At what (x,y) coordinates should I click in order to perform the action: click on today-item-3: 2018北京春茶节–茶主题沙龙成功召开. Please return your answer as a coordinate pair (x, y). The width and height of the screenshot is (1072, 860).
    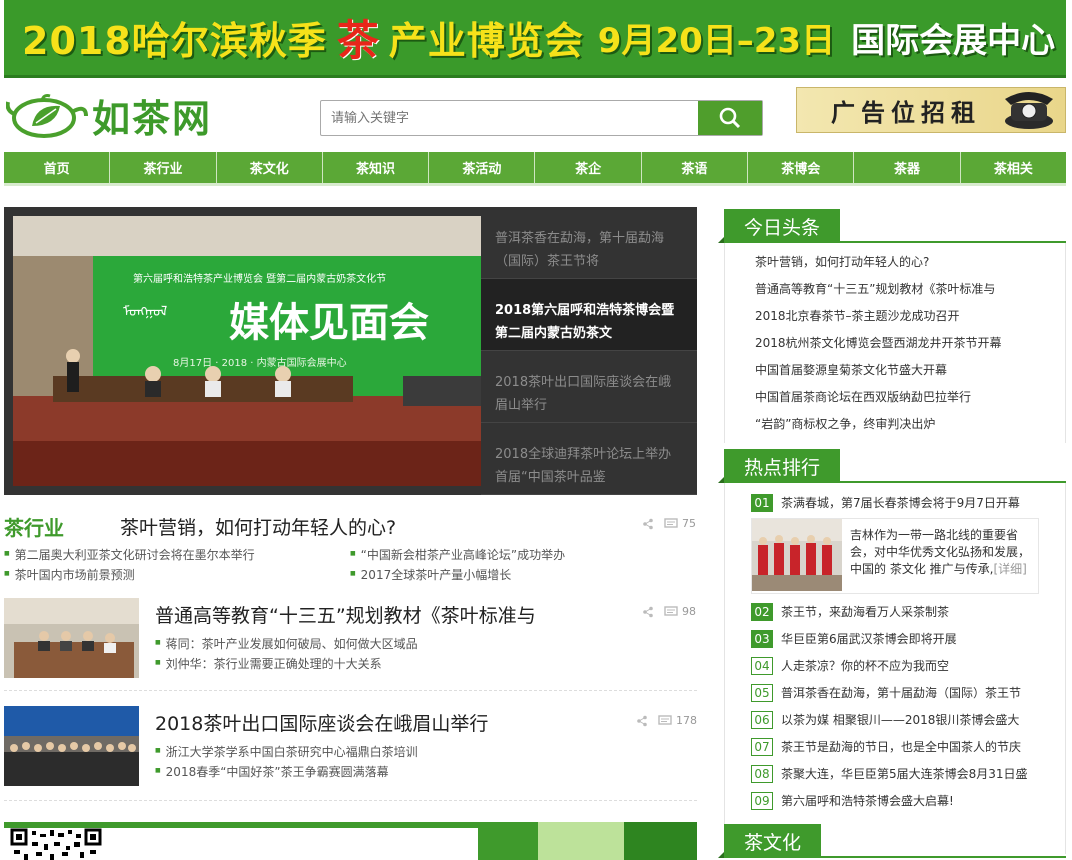
    Looking at the image, I should click on (910, 320).